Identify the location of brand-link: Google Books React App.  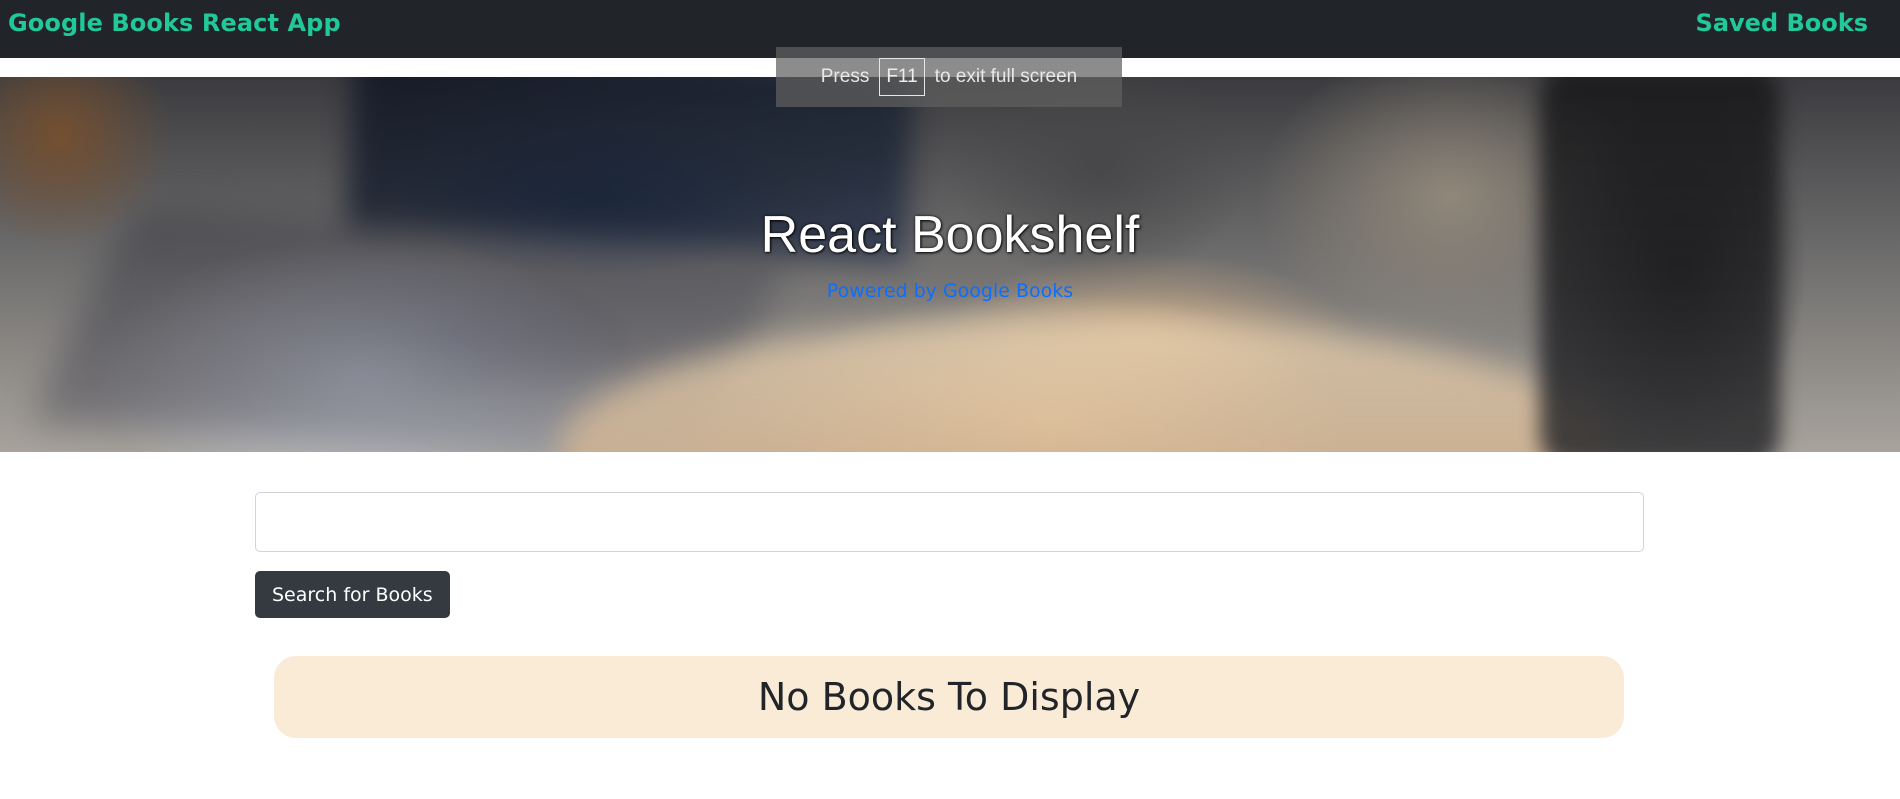
(174, 23).